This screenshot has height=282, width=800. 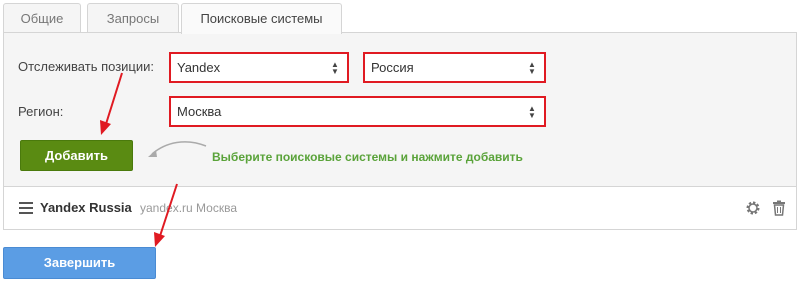 What do you see at coordinates (357, 111) in the screenshot?
I see `region-select: Москва ▲ ▼` at bounding box center [357, 111].